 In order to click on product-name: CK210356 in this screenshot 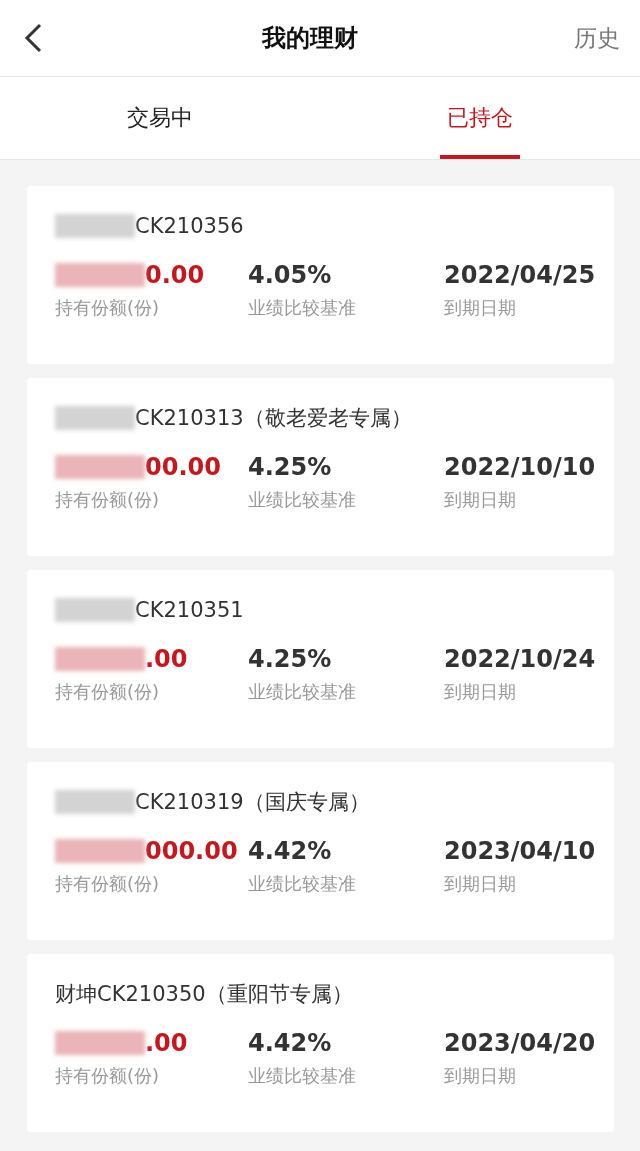, I will do `click(189, 226)`.